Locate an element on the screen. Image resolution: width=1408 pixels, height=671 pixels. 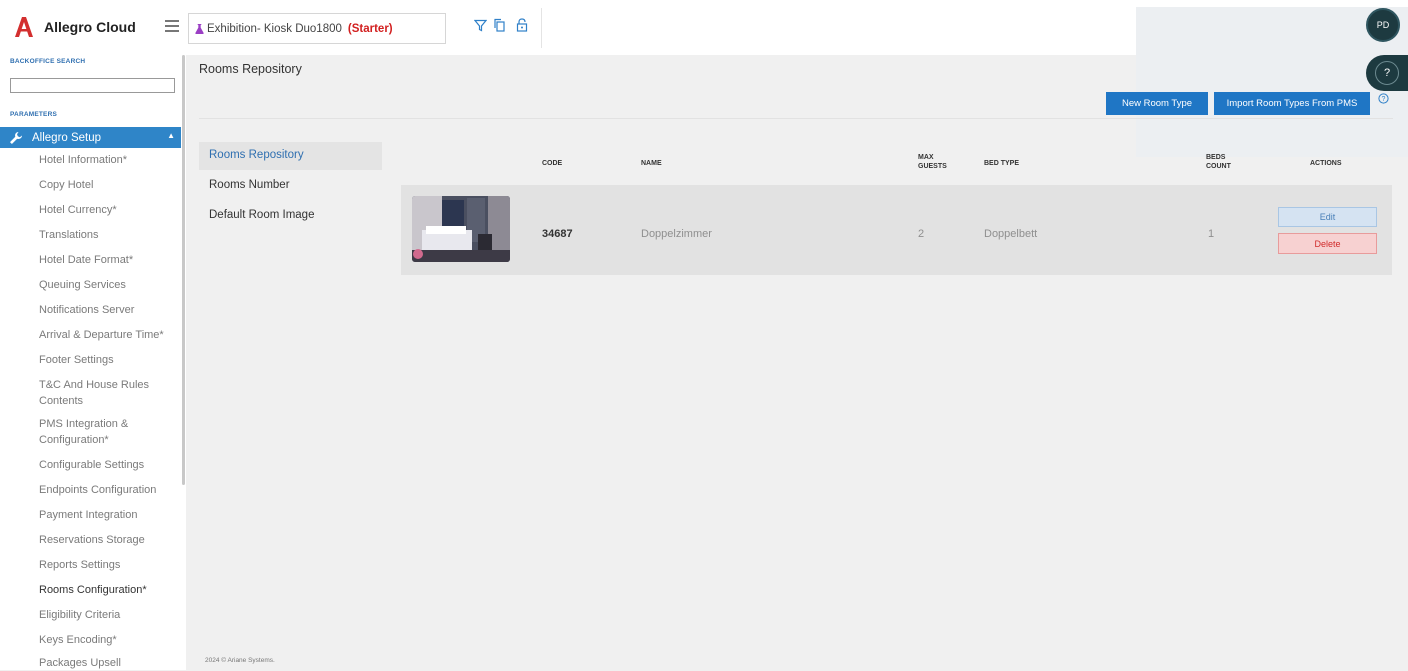
tab-default-room-image: Default Room Image is located at coordinates (261, 215).